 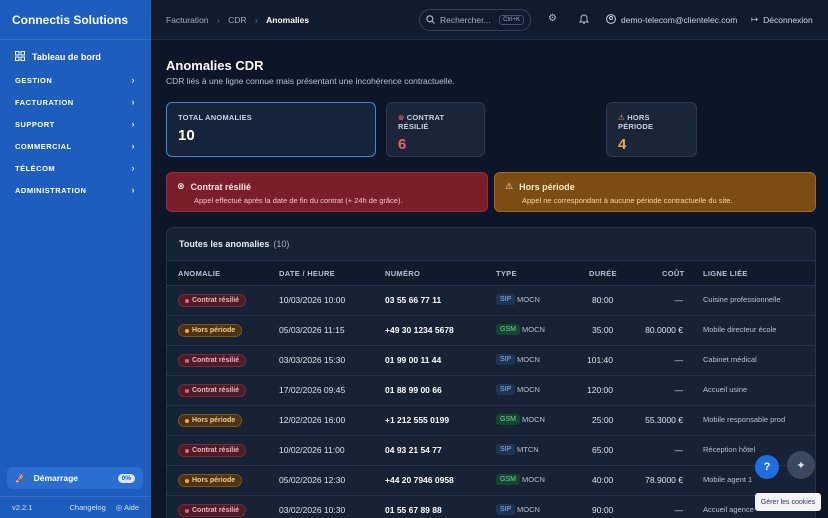 I want to click on stat-card-resilie: ⊗ CONTRAT RÉSILIÉ 6, so click(x=435, y=129).